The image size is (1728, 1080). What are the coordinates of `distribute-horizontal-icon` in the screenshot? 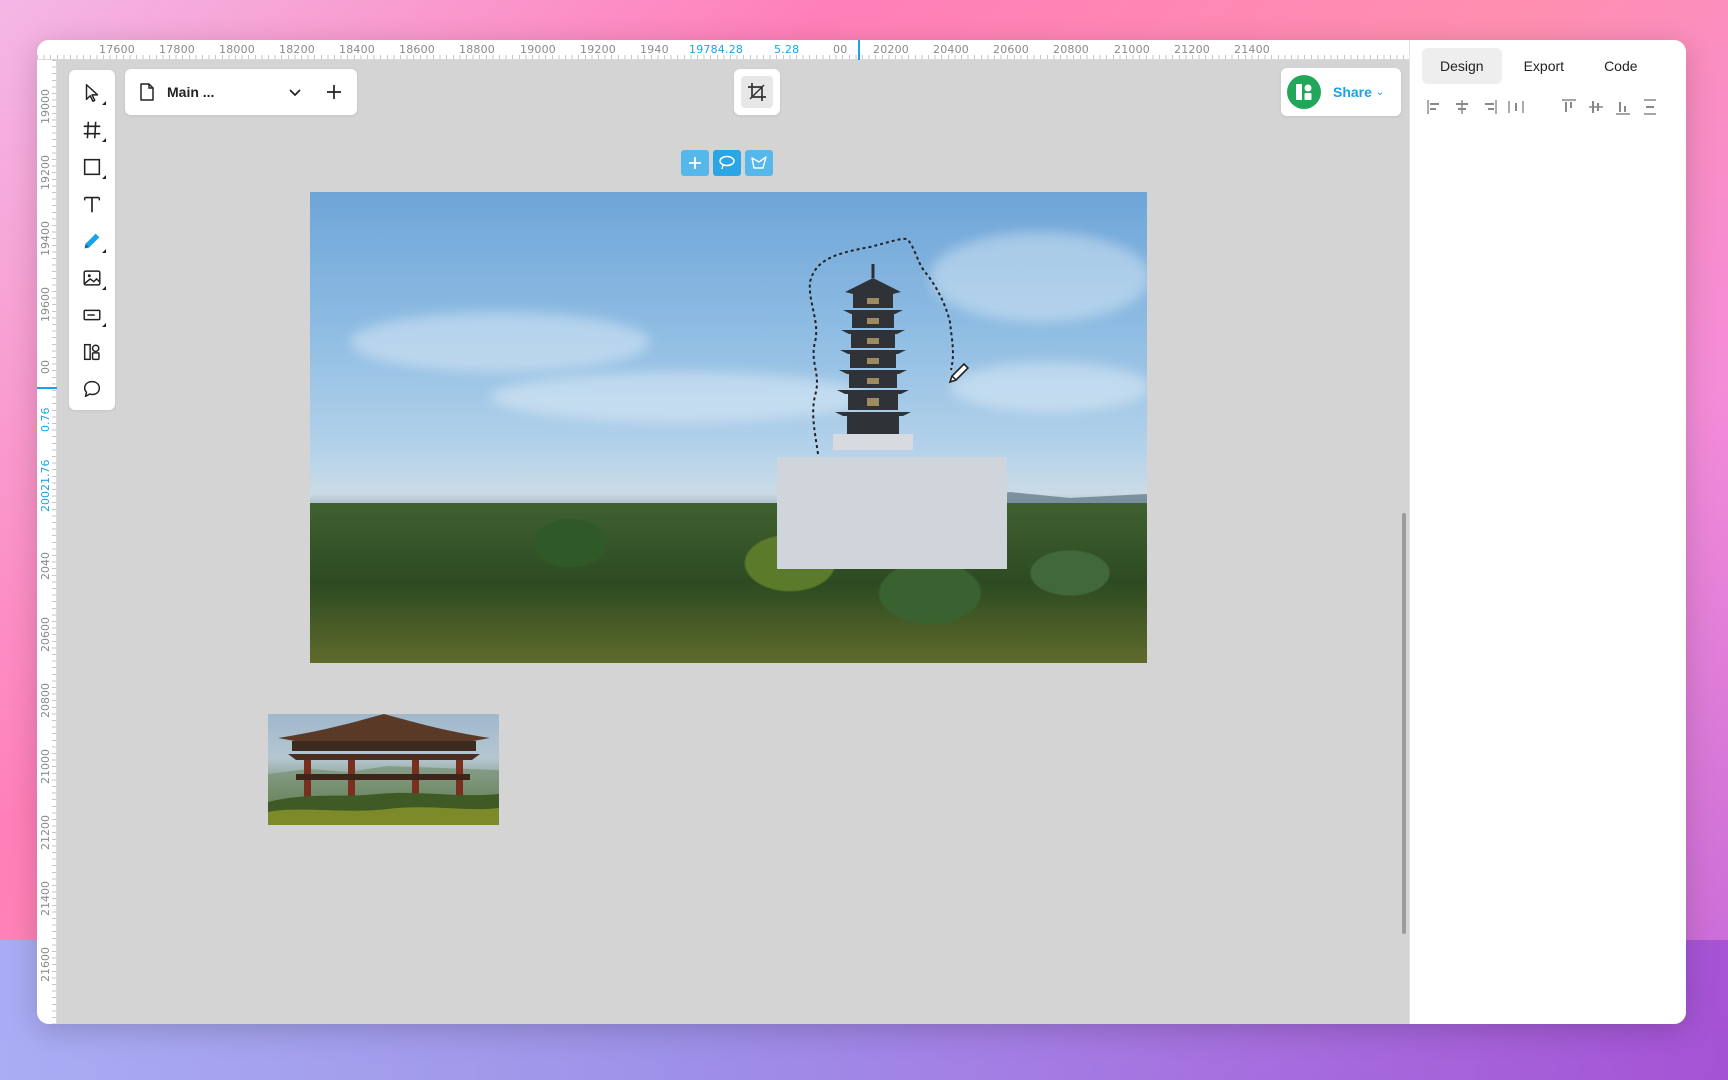 It's located at (1516, 107).